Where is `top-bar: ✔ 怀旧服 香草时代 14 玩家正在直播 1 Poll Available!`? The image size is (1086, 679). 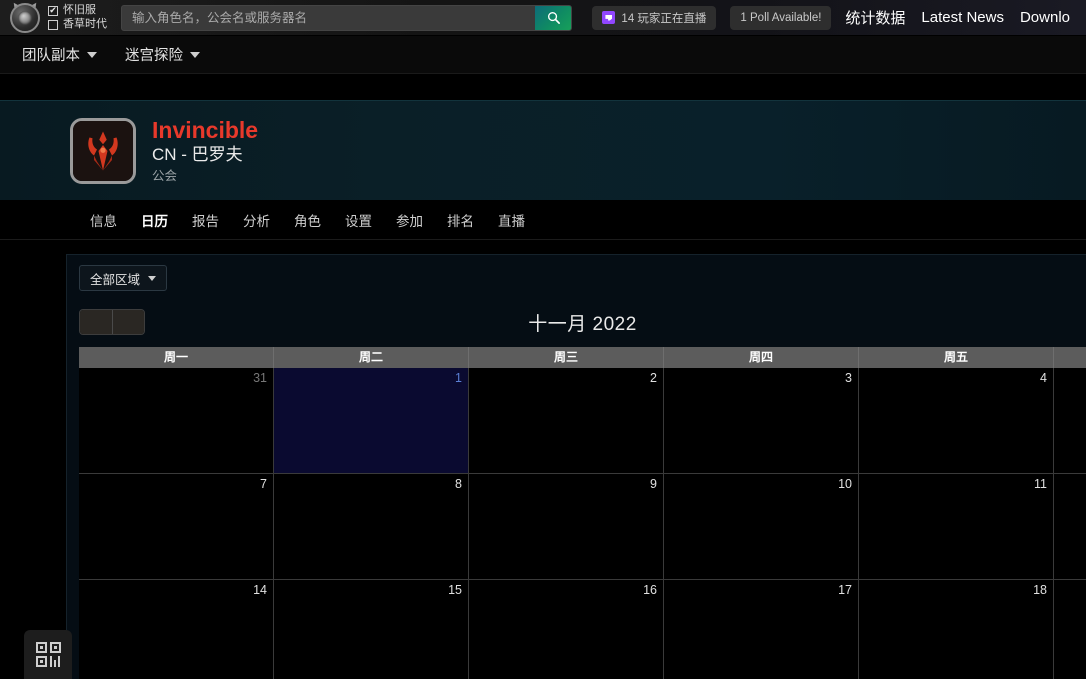 top-bar: ✔ 怀旧服 香草时代 14 玩家正在直播 1 Poll Available! is located at coordinates (543, 18).